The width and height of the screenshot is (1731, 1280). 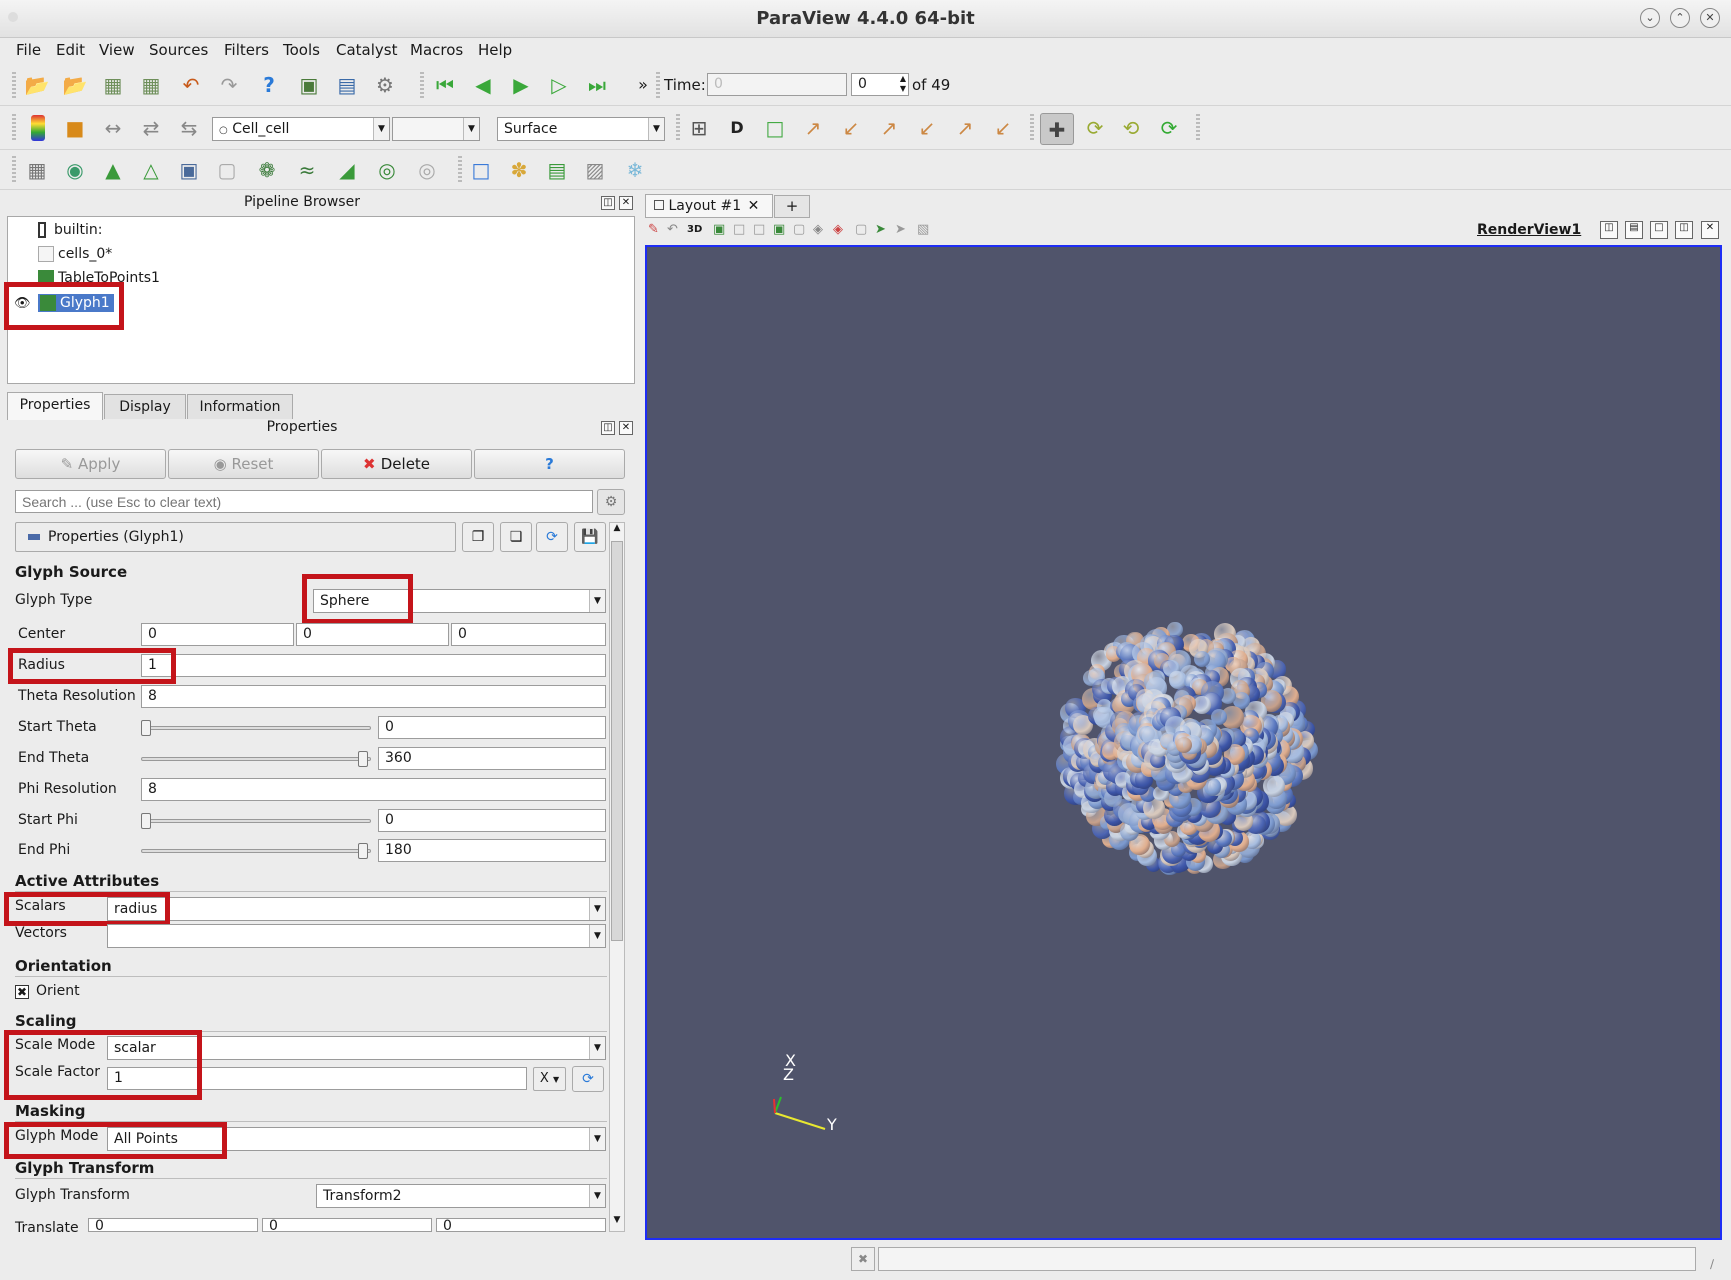 I want to click on menu-catalyst: Catalyst, so click(x=366, y=50).